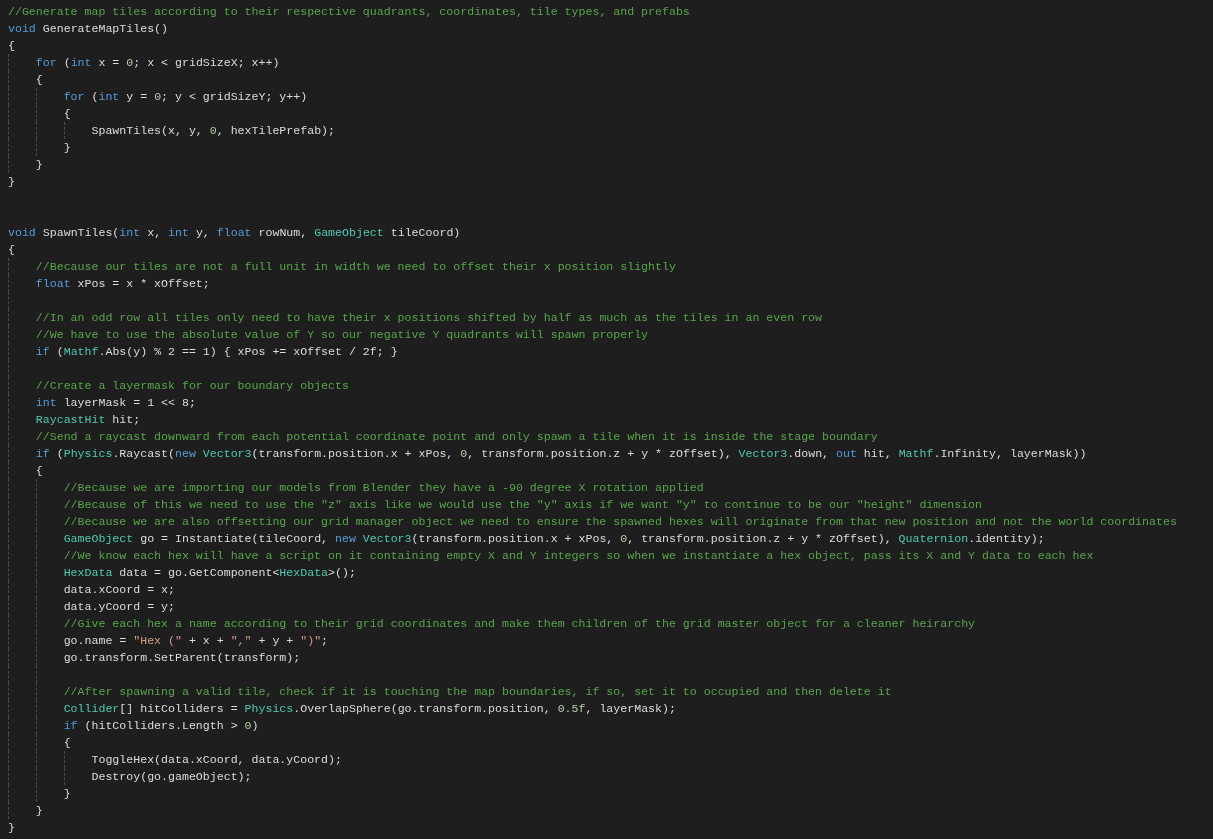 The width and height of the screenshot is (1213, 839). I want to click on code-text: ;, so click(325, 640).